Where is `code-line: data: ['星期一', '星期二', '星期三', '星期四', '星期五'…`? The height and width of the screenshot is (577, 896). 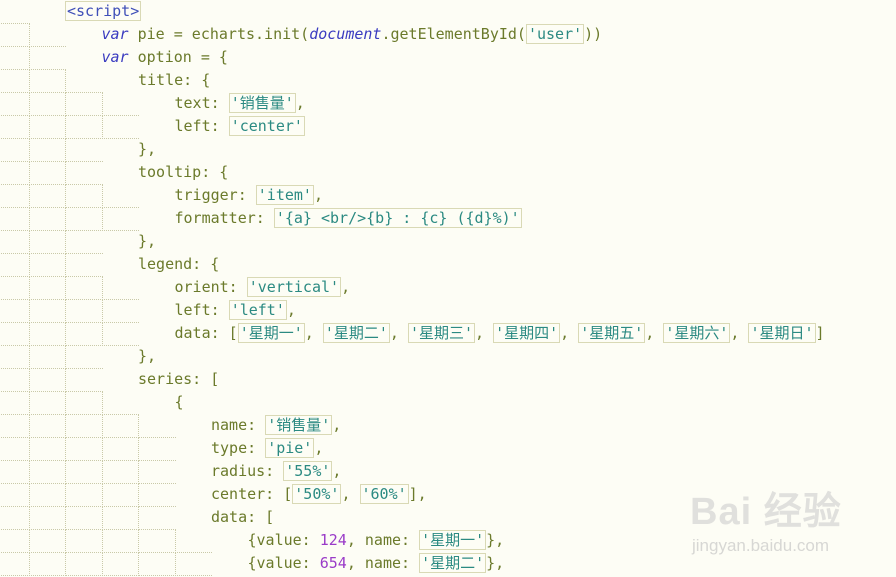
code-line: data: ['星期一', '星期二', '星期三', '星期四', '星期五'… is located at coordinates (448, 334).